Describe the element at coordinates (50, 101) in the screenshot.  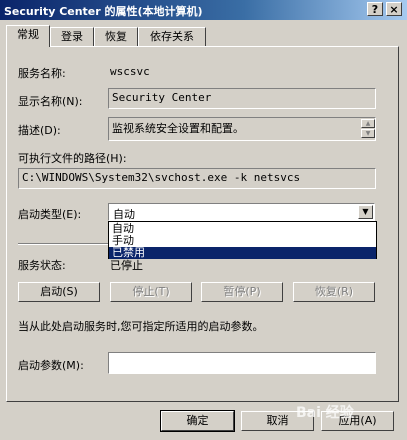
I see `display-name-label: 显示名称(N):` at that location.